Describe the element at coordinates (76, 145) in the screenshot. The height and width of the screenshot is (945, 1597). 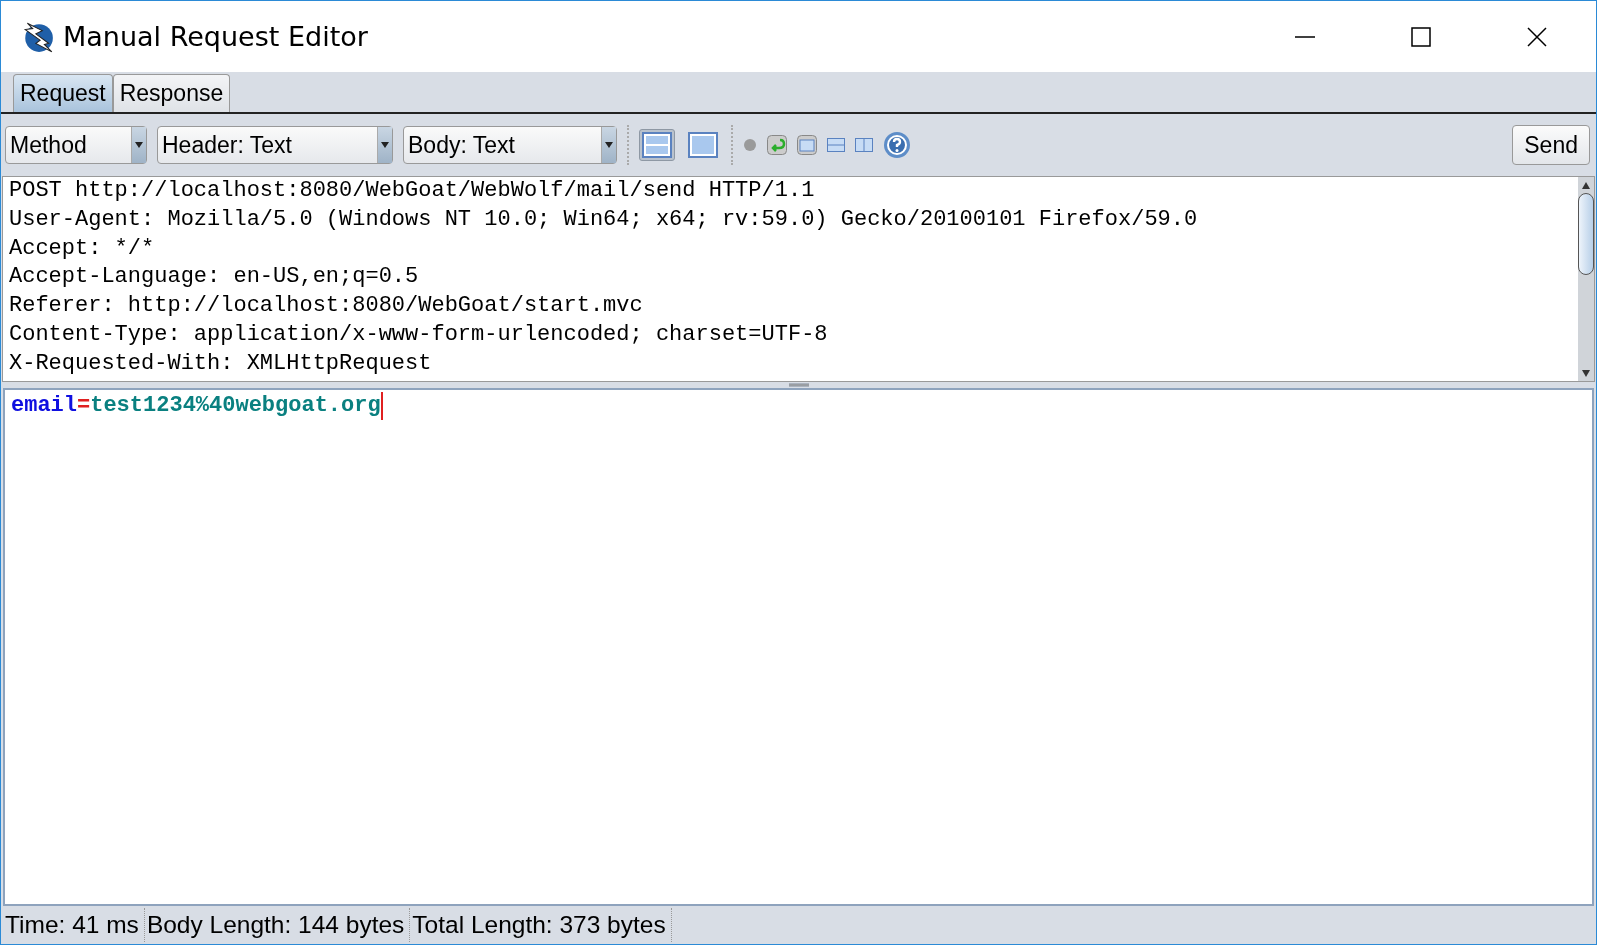
I see `dropdown: Method` at that location.